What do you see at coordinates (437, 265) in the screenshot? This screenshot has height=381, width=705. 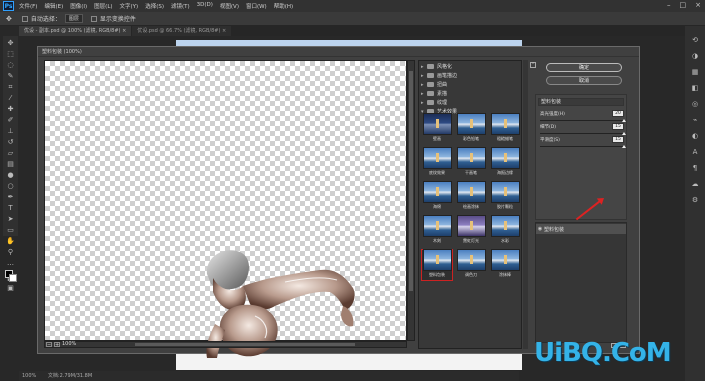 I see `filter-thumb: 塑料包装` at bounding box center [437, 265].